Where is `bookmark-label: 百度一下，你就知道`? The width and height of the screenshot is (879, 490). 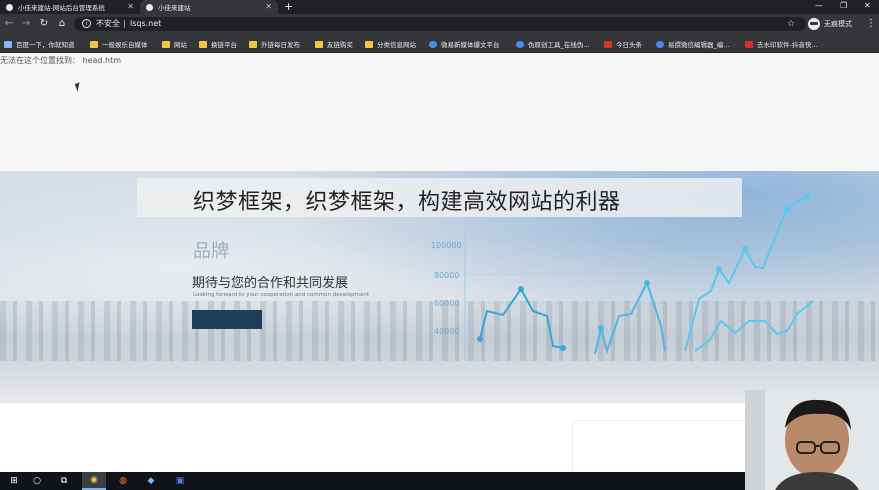 bookmark-label: 百度一下，你就知道 is located at coordinates (45, 45).